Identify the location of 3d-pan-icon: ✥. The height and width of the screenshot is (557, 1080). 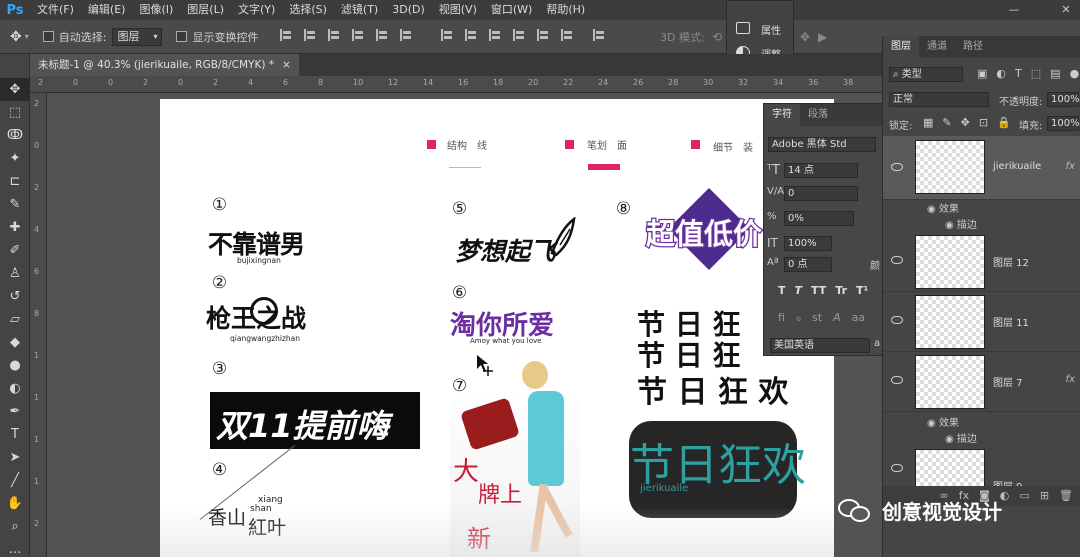
(805, 37).